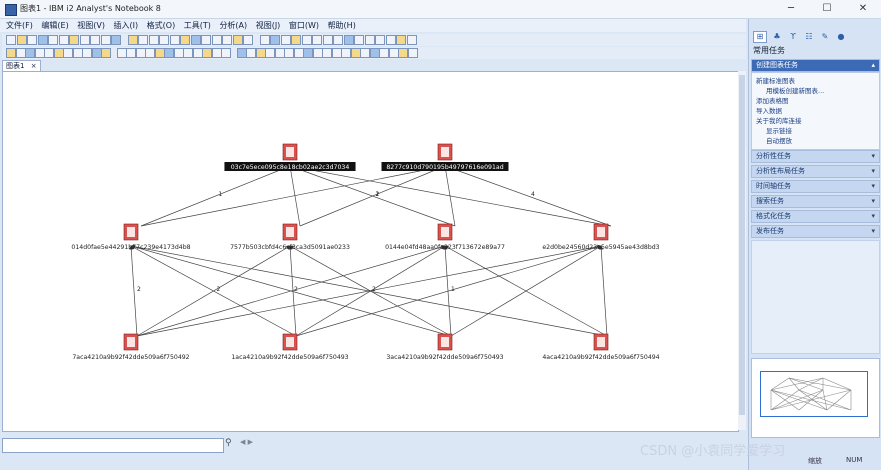 The height and width of the screenshot is (470, 881). I want to click on maximize-button: ☐, so click(827, 9).